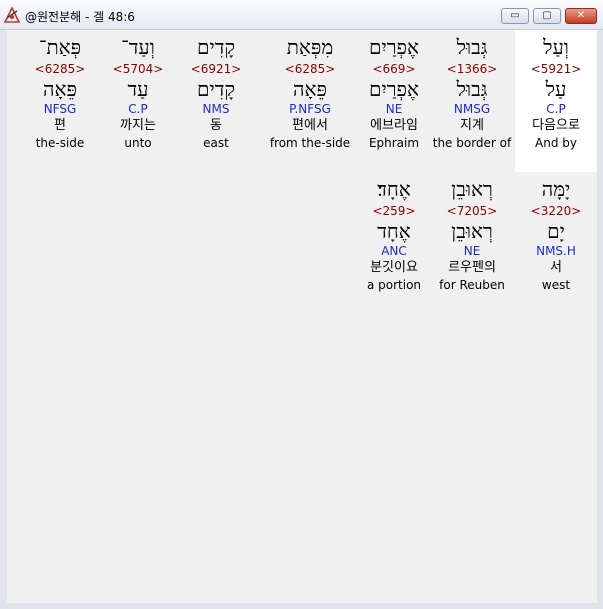 The height and width of the screenshot is (609, 603). I want to click on morph-code: NMSG, so click(472, 109).